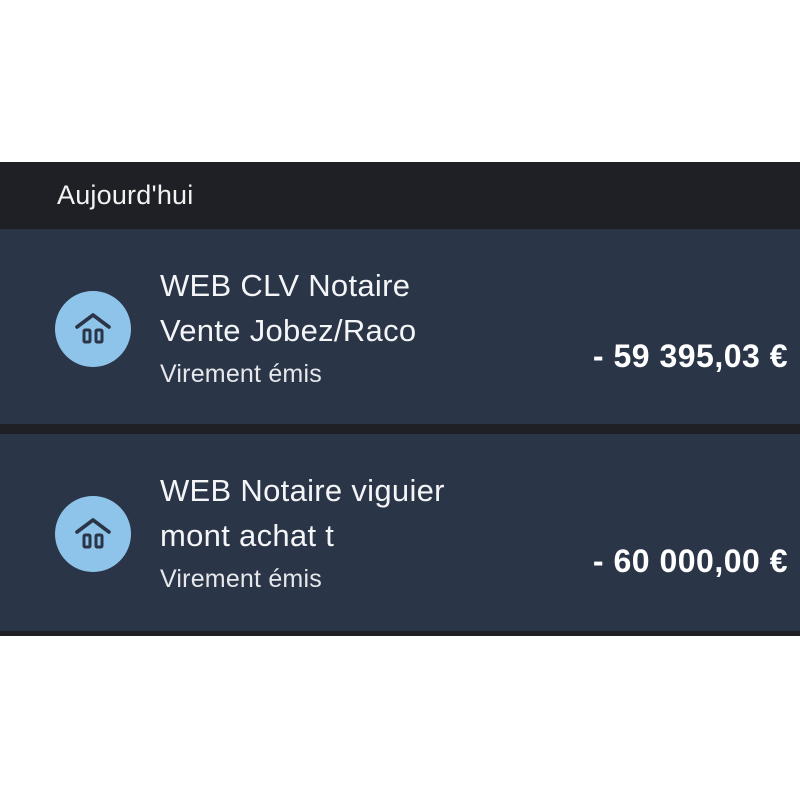  What do you see at coordinates (400, 425) in the screenshot?
I see `row-divider` at bounding box center [400, 425].